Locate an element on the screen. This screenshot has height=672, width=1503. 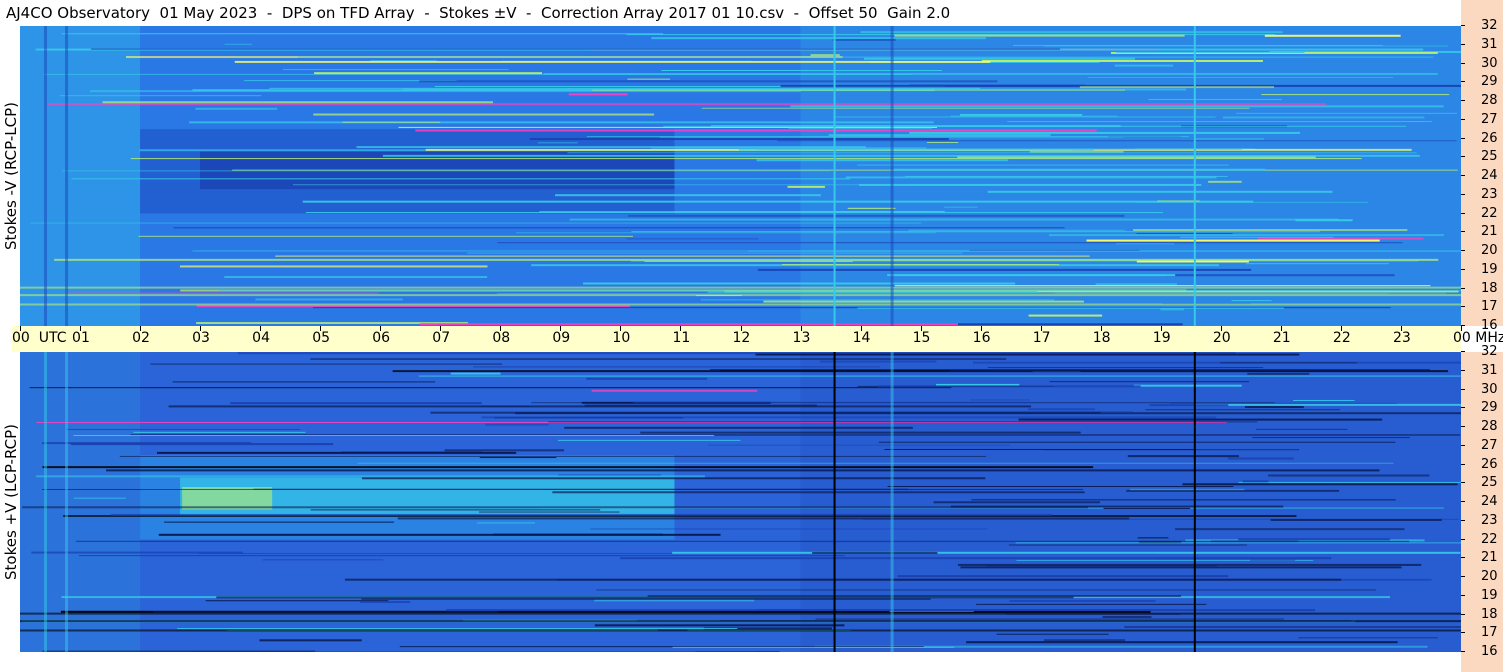
frequency-tick-label: 22 is located at coordinates (1489, 213).